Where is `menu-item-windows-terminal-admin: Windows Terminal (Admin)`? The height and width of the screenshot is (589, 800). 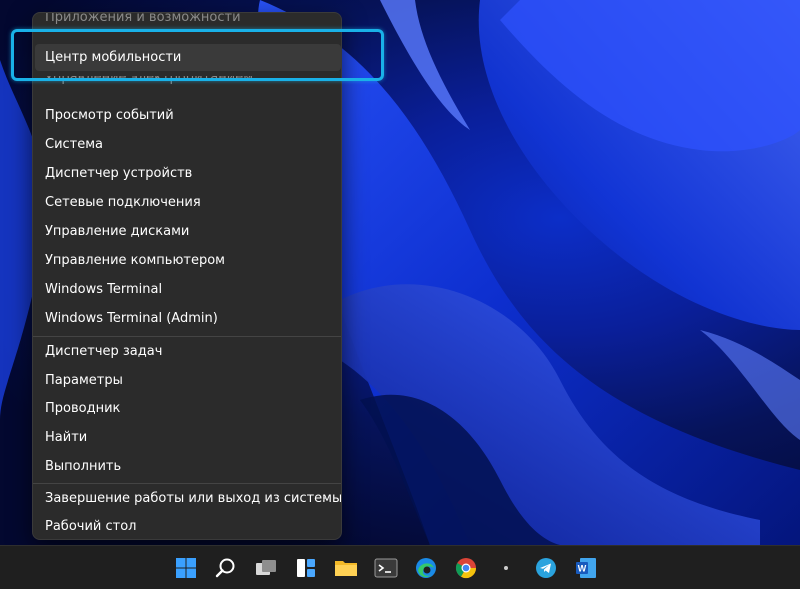
menu-item-windows-terminal-admin: Windows Terminal (Admin) is located at coordinates (188, 318).